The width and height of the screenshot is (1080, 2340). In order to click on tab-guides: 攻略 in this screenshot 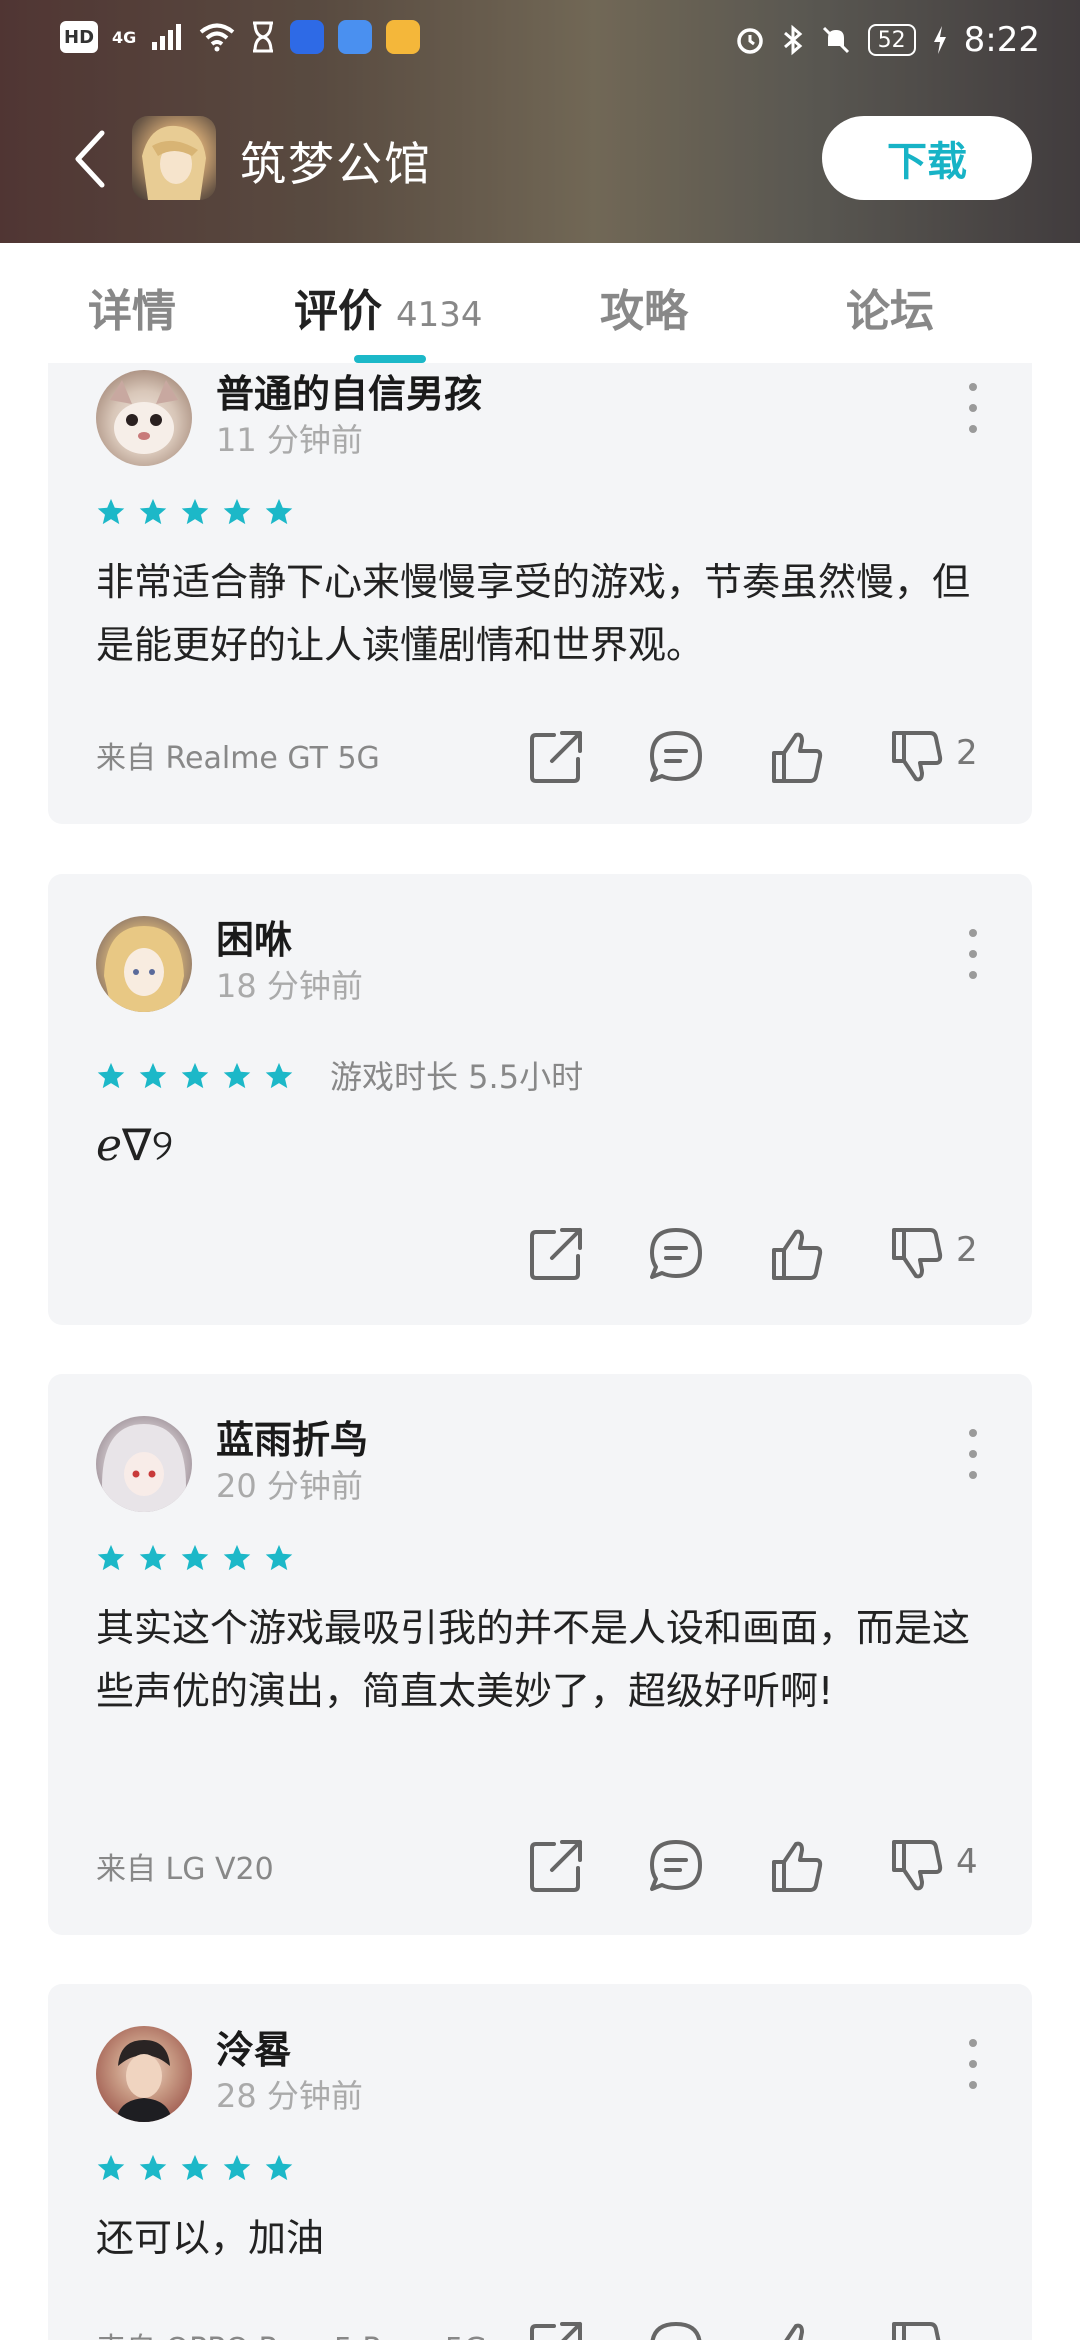, I will do `click(644, 307)`.